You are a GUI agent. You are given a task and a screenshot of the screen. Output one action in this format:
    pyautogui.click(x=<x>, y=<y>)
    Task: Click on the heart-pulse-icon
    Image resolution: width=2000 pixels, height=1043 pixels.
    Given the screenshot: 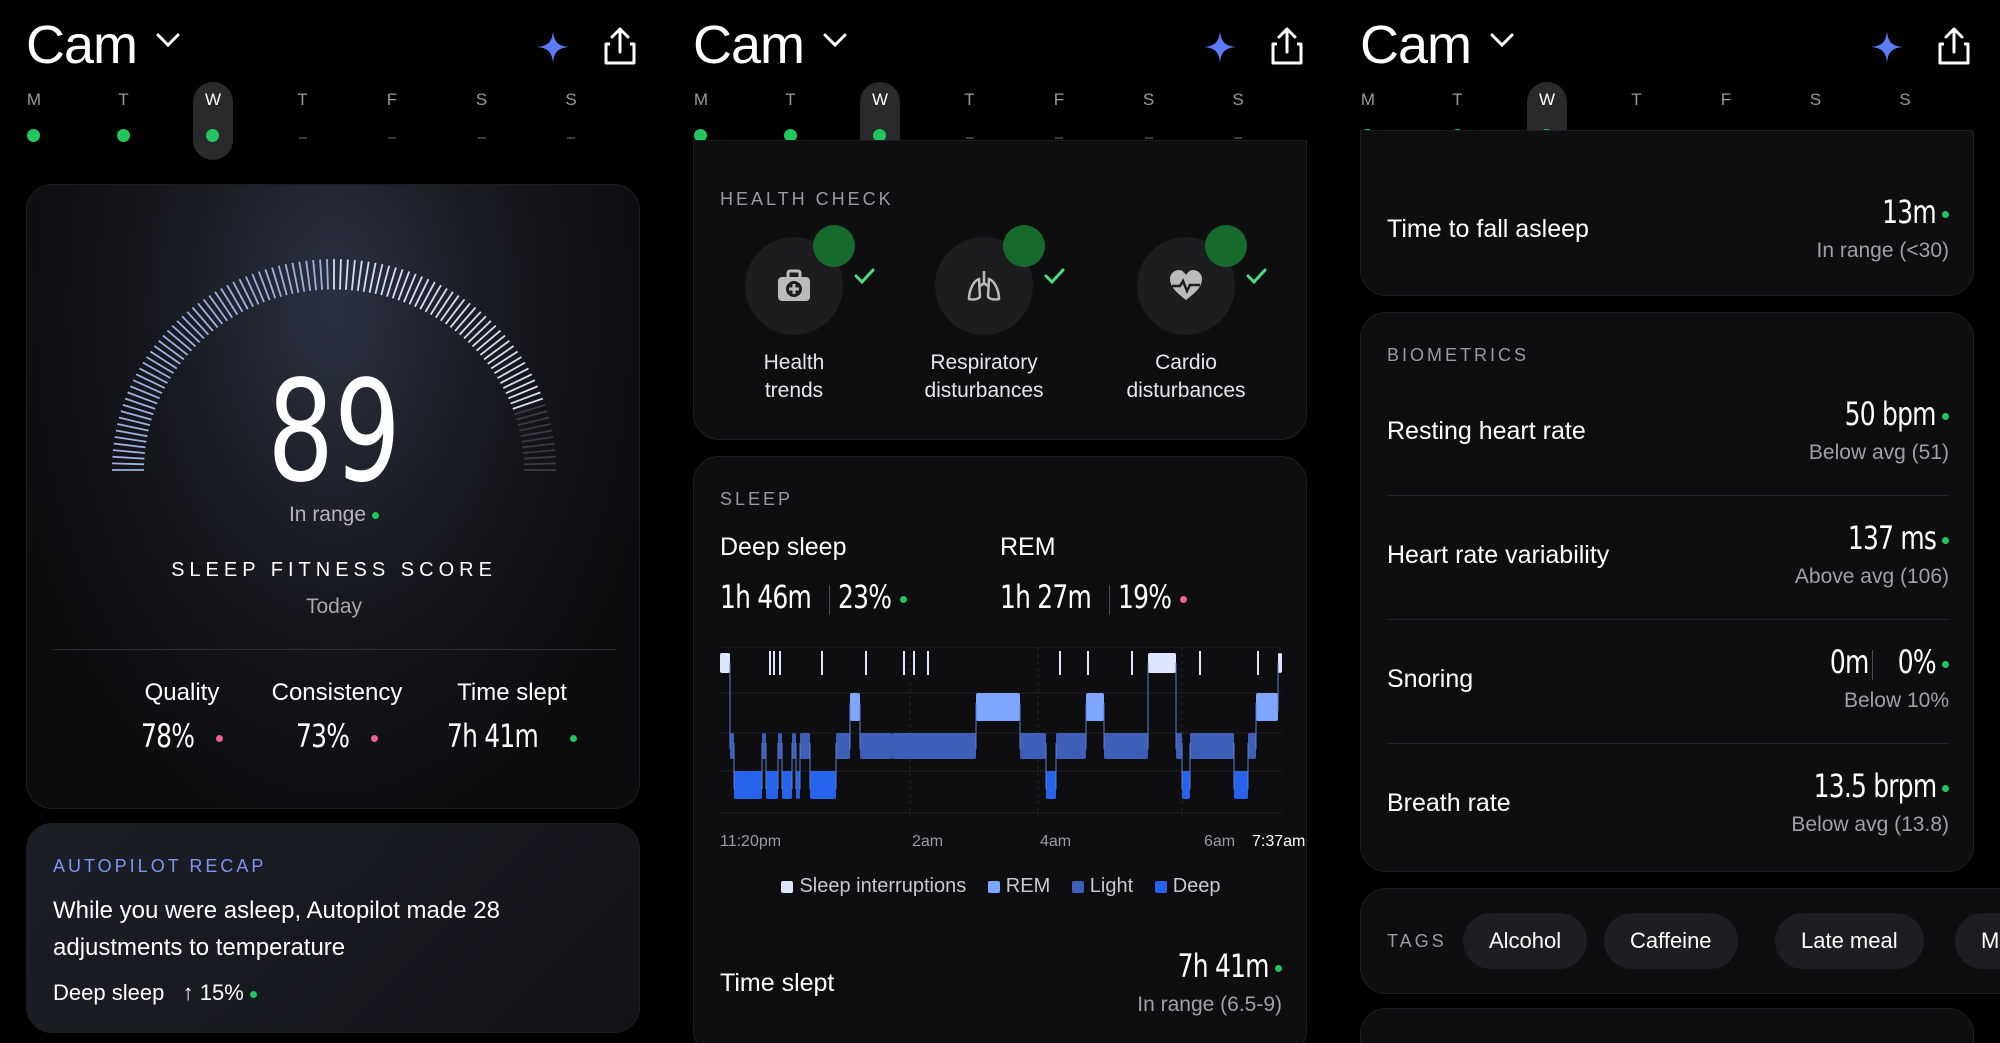 What is the action you would take?
    pyautogui.click(x=1186, y=285)
    